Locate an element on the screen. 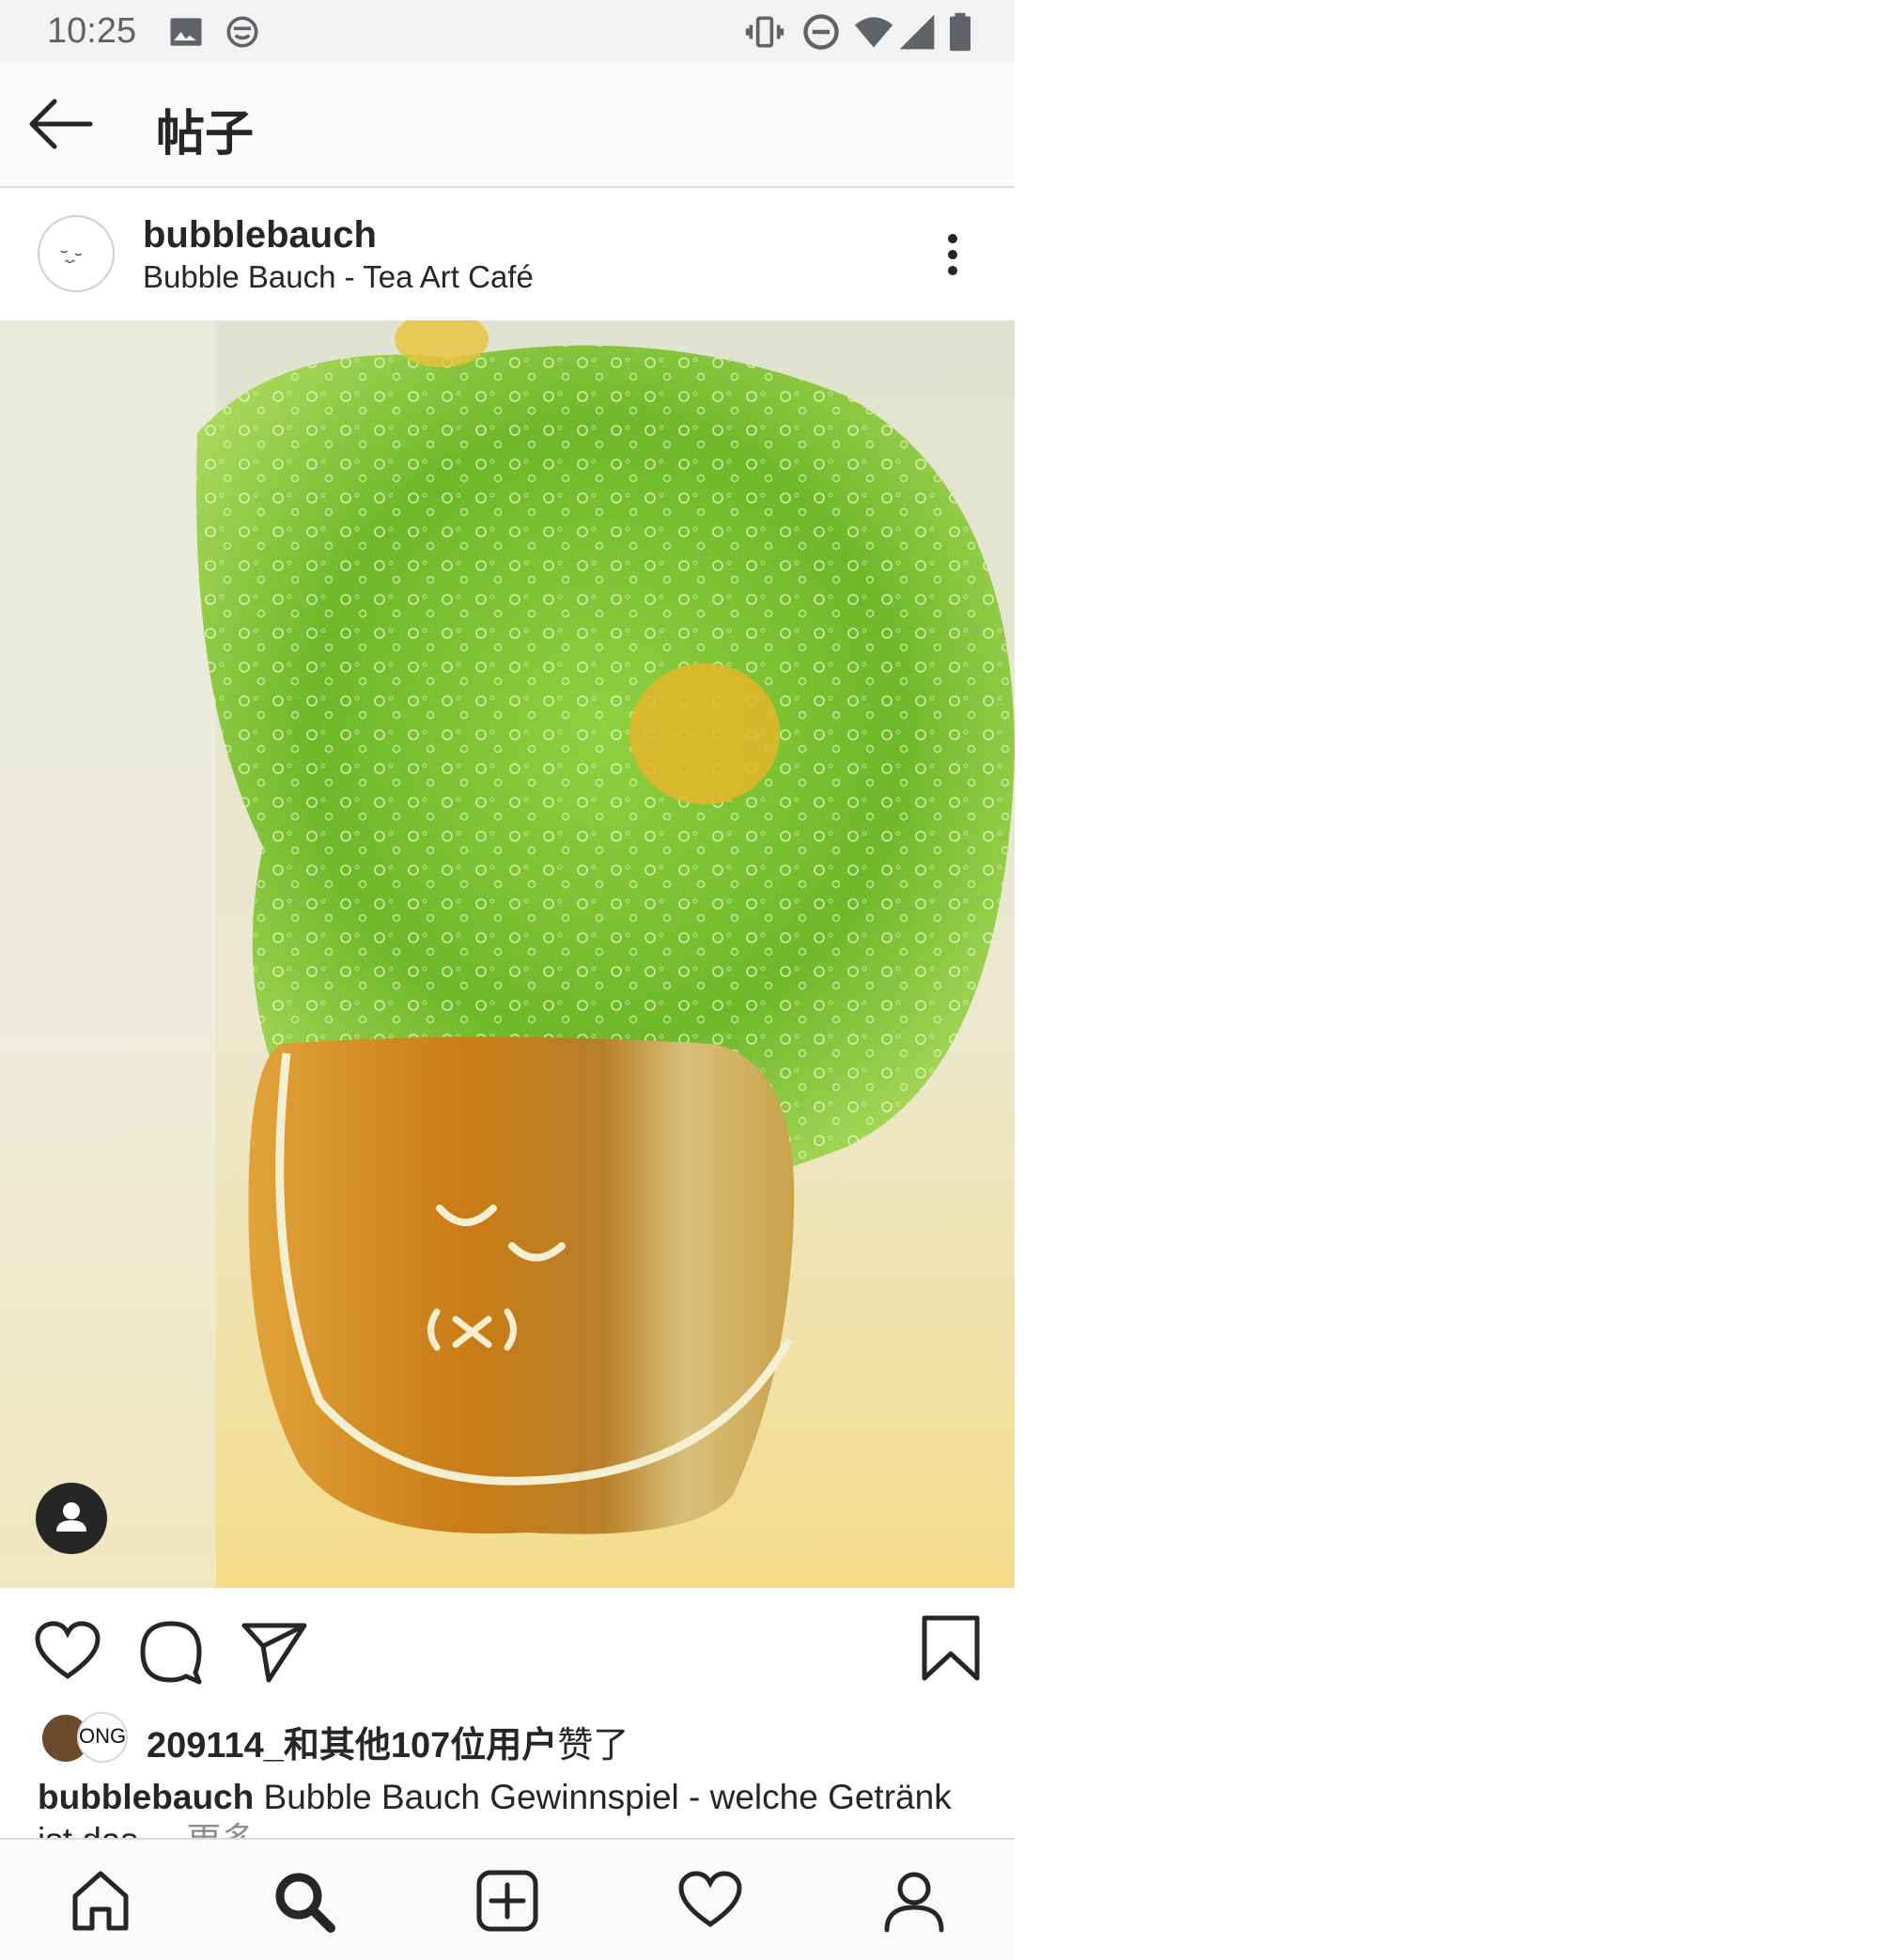  status-bar: 10:25 is located at coordinates (507, 31).